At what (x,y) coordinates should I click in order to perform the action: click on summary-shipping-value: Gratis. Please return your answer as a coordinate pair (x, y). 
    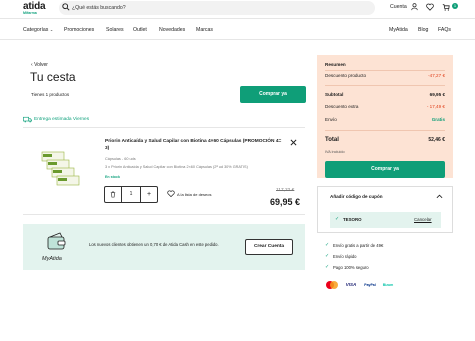
    Looking at the image, I should click on (438, 119).